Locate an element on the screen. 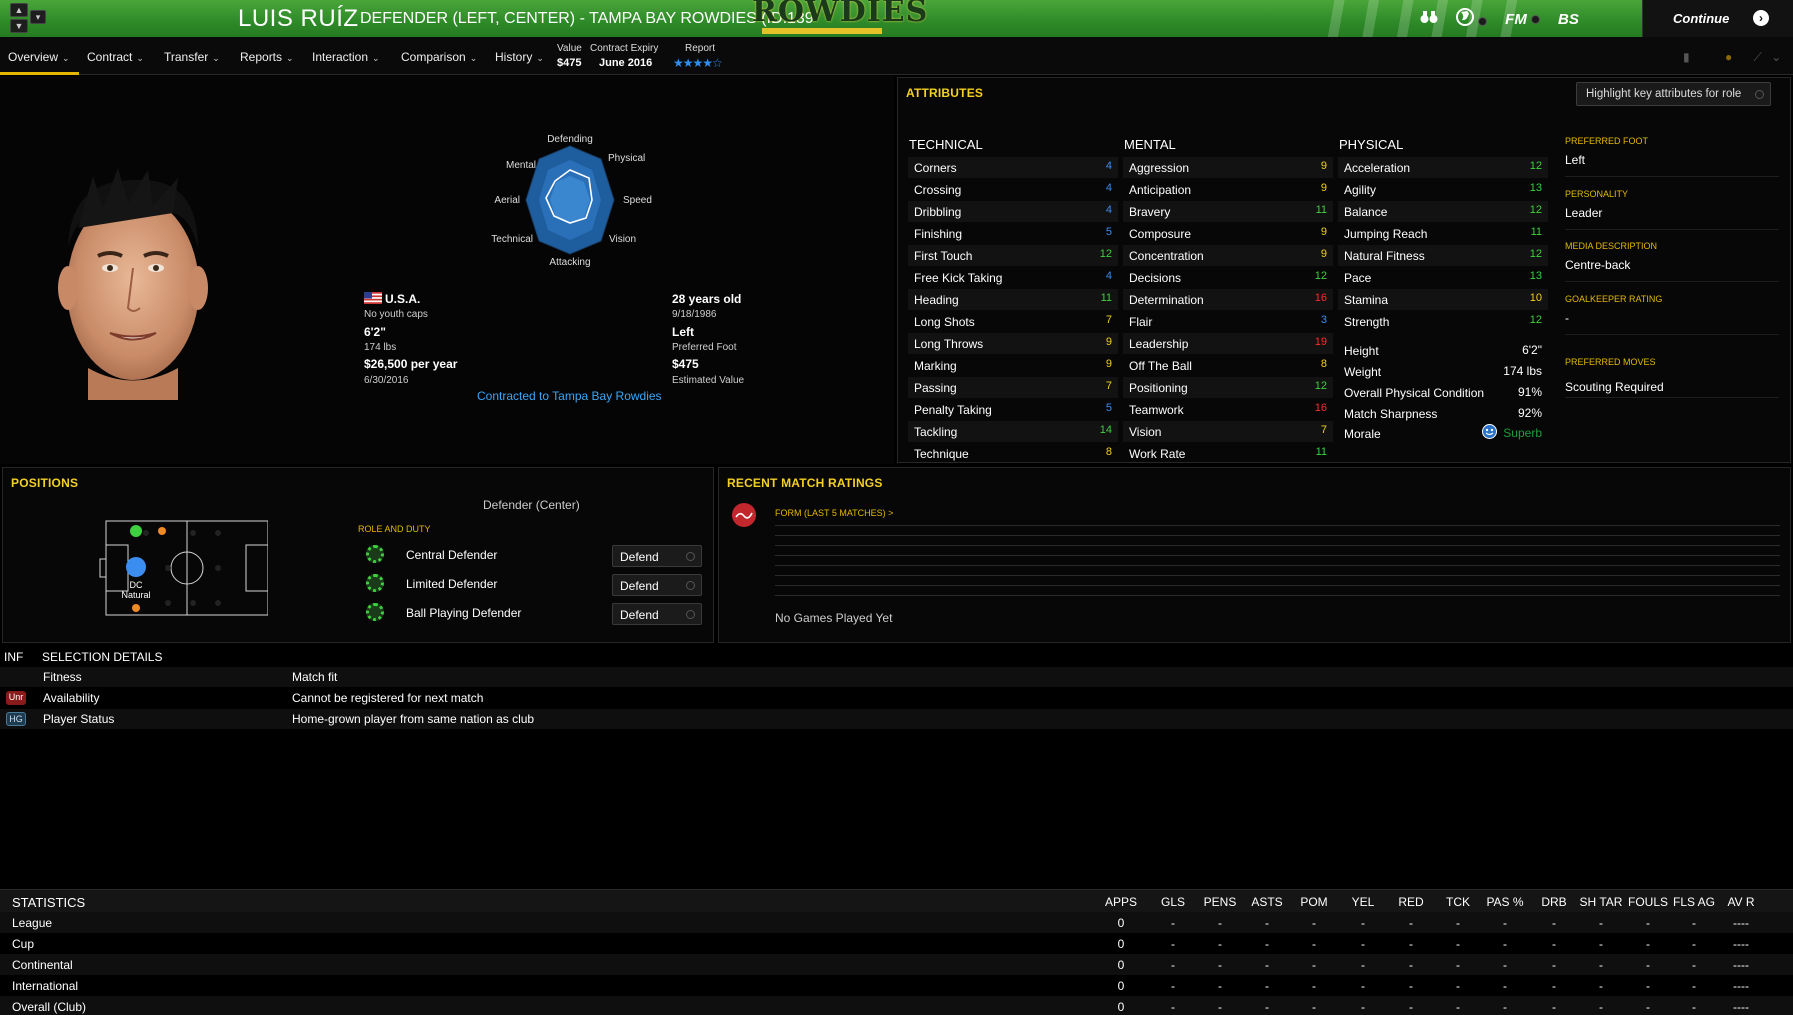 Image resolution: width=1793 pixels, height=1015 pixels. chevron-down-icon: ⌄ is located at coordinates (1776, 57).